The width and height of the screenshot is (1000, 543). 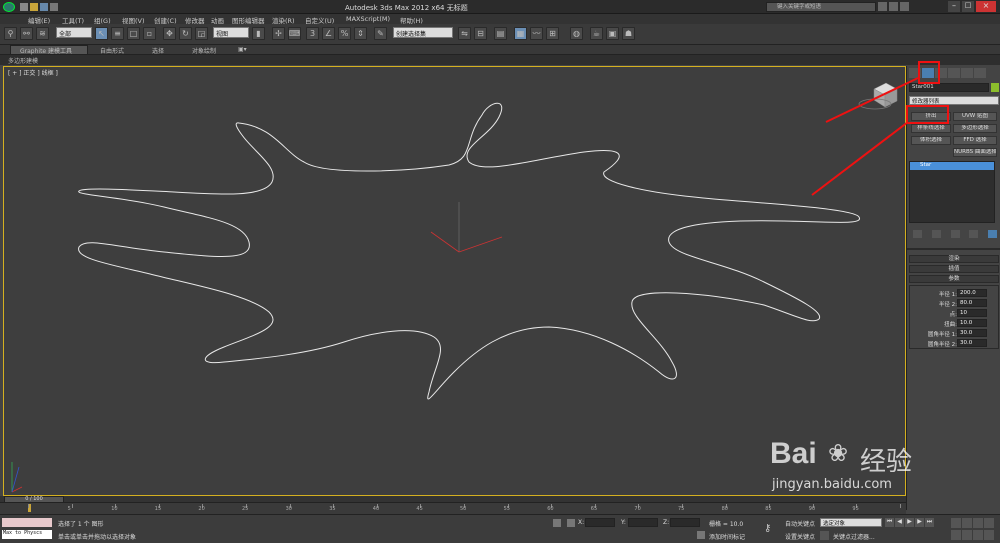 I want to click on tab-selection: 选择, so click(x=158, y=50).